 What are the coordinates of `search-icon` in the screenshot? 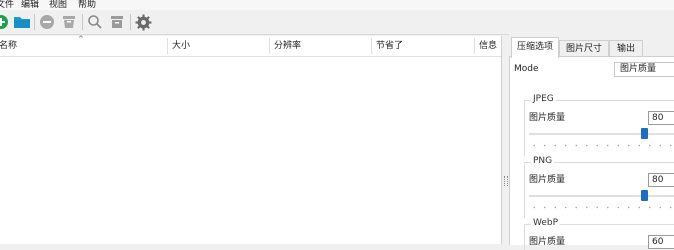 It's located at (95, 22).